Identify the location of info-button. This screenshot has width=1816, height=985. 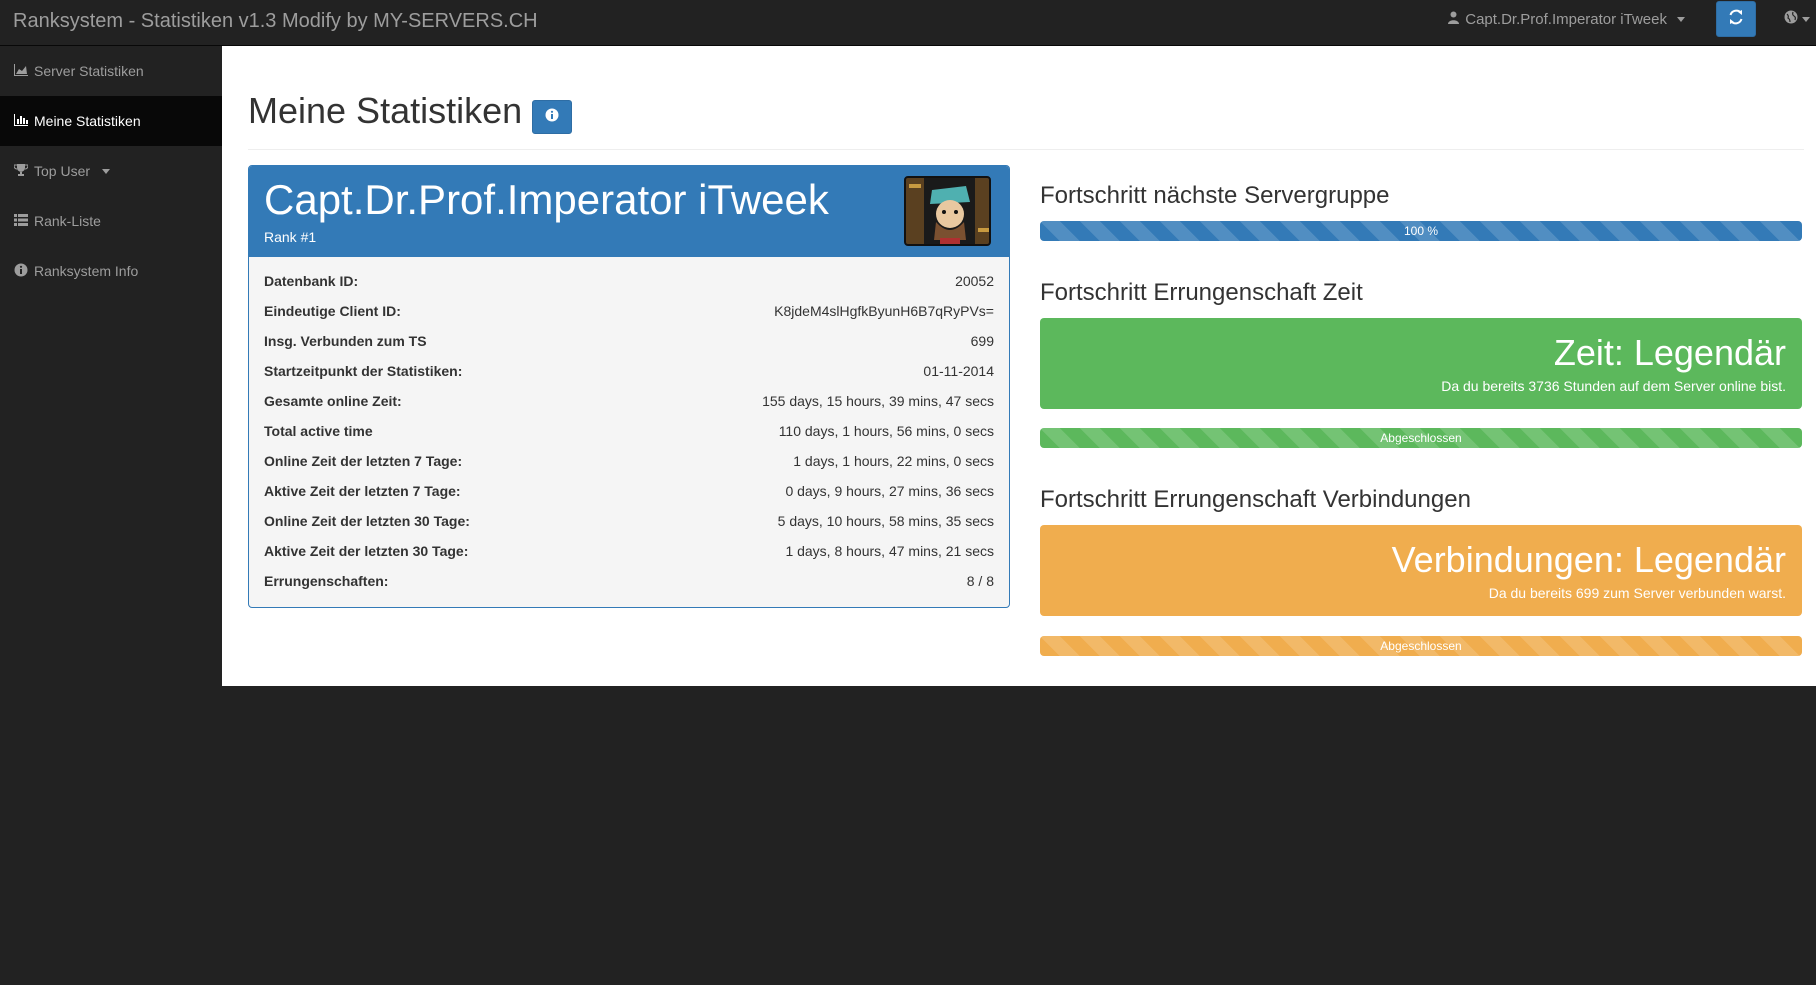
(552, 117).